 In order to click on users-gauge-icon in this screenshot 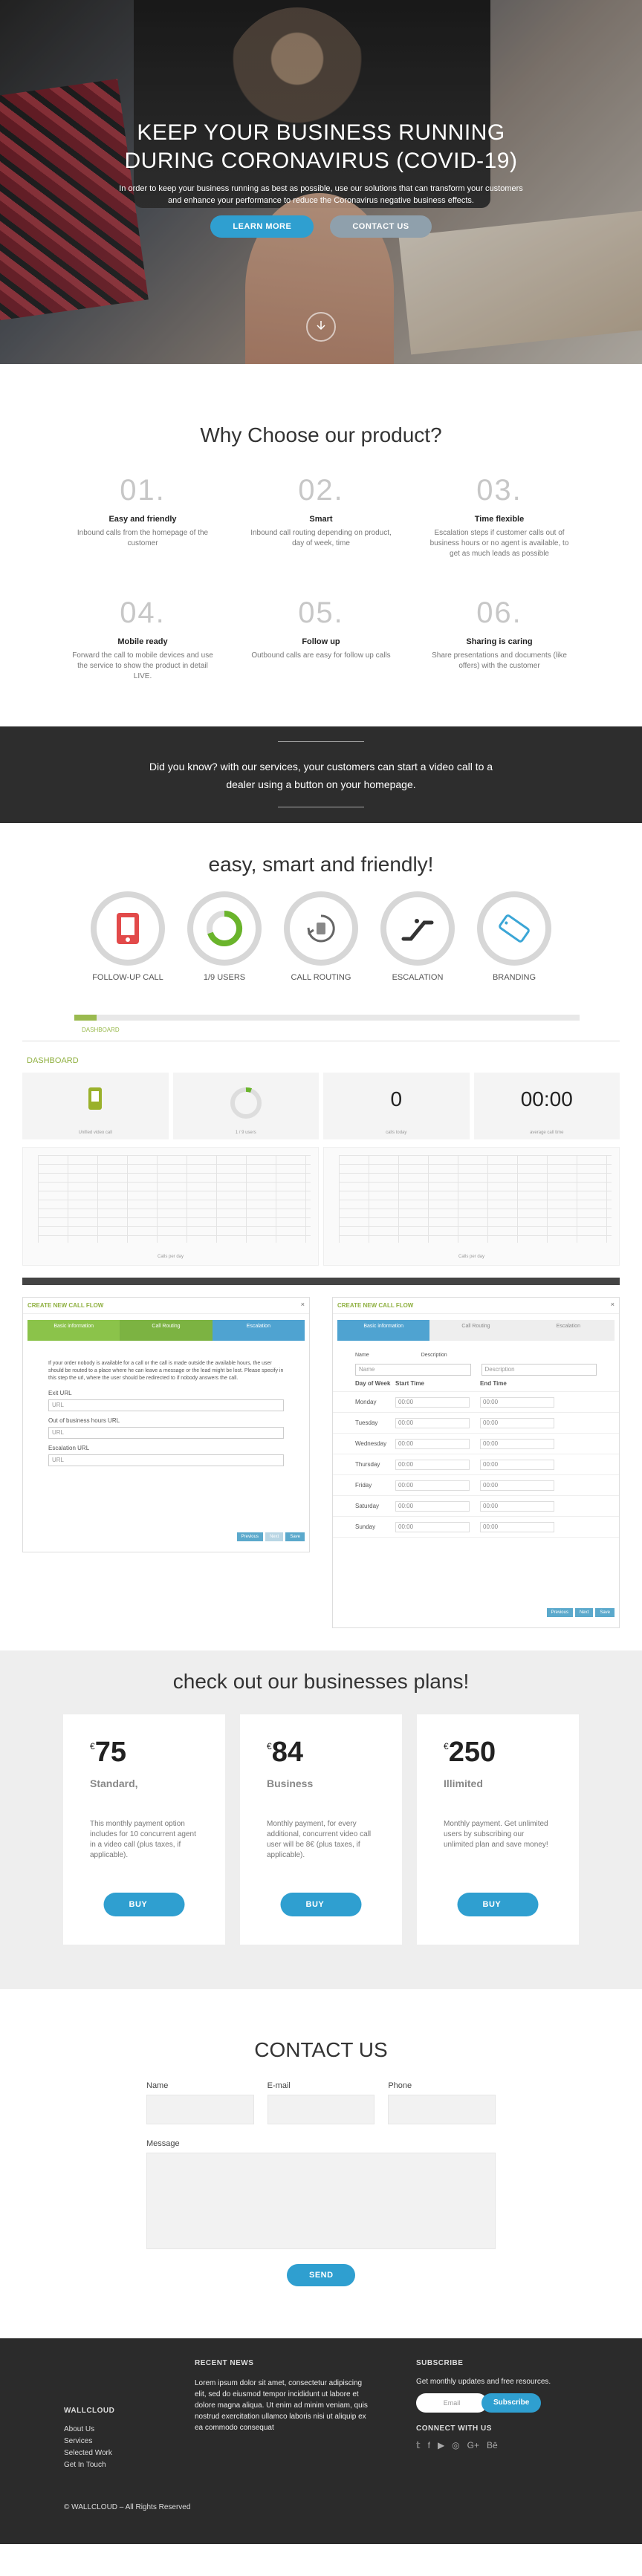, I will do `click(246, 1103)`.